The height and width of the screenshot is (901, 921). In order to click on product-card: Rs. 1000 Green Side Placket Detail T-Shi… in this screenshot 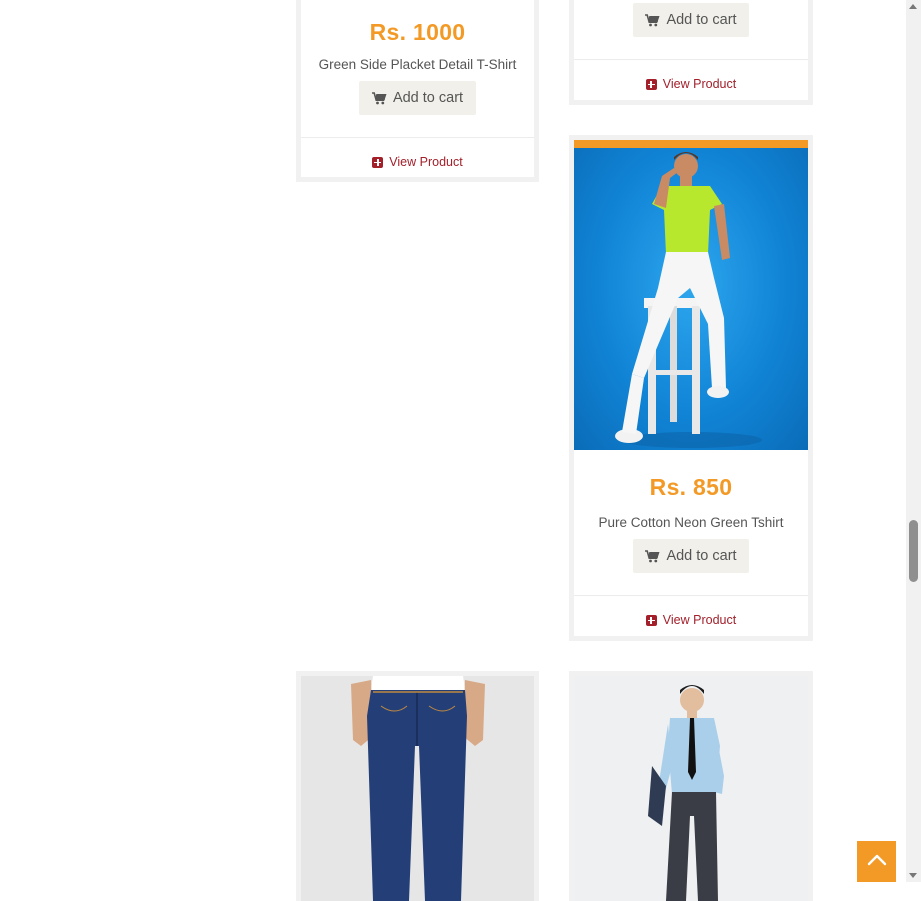, I will do `click(417, 91)`.